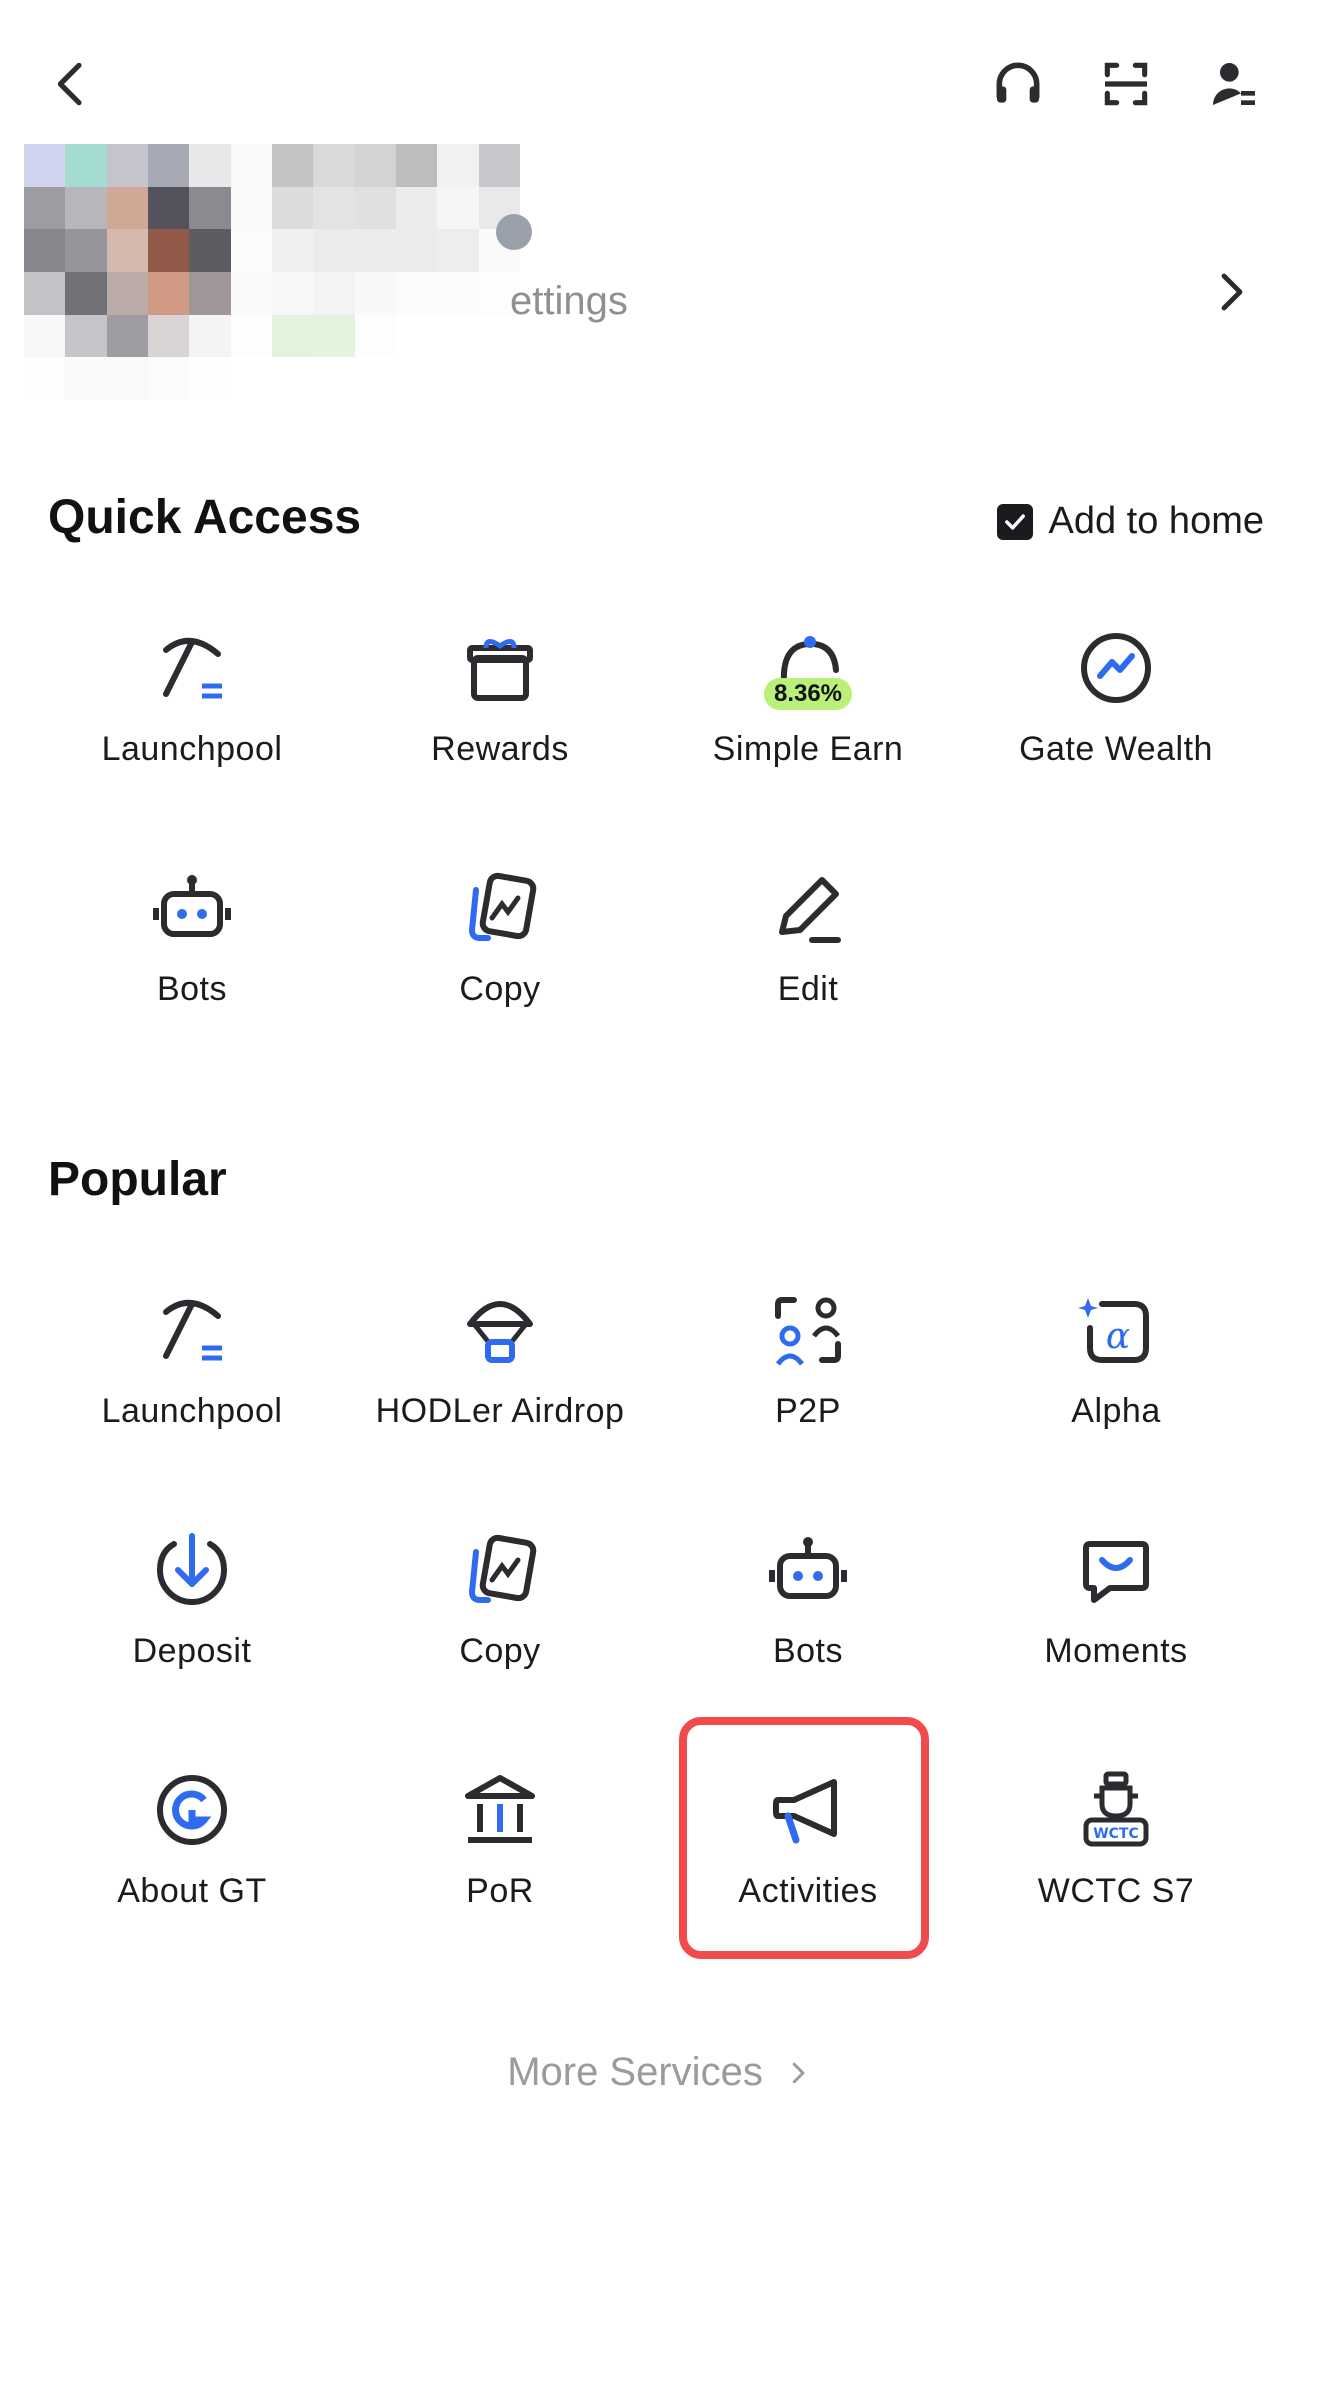 This screenshot has width=1320, height=2381. I want to click on popular-alpha: α Alpha, so click(1116, 1372).